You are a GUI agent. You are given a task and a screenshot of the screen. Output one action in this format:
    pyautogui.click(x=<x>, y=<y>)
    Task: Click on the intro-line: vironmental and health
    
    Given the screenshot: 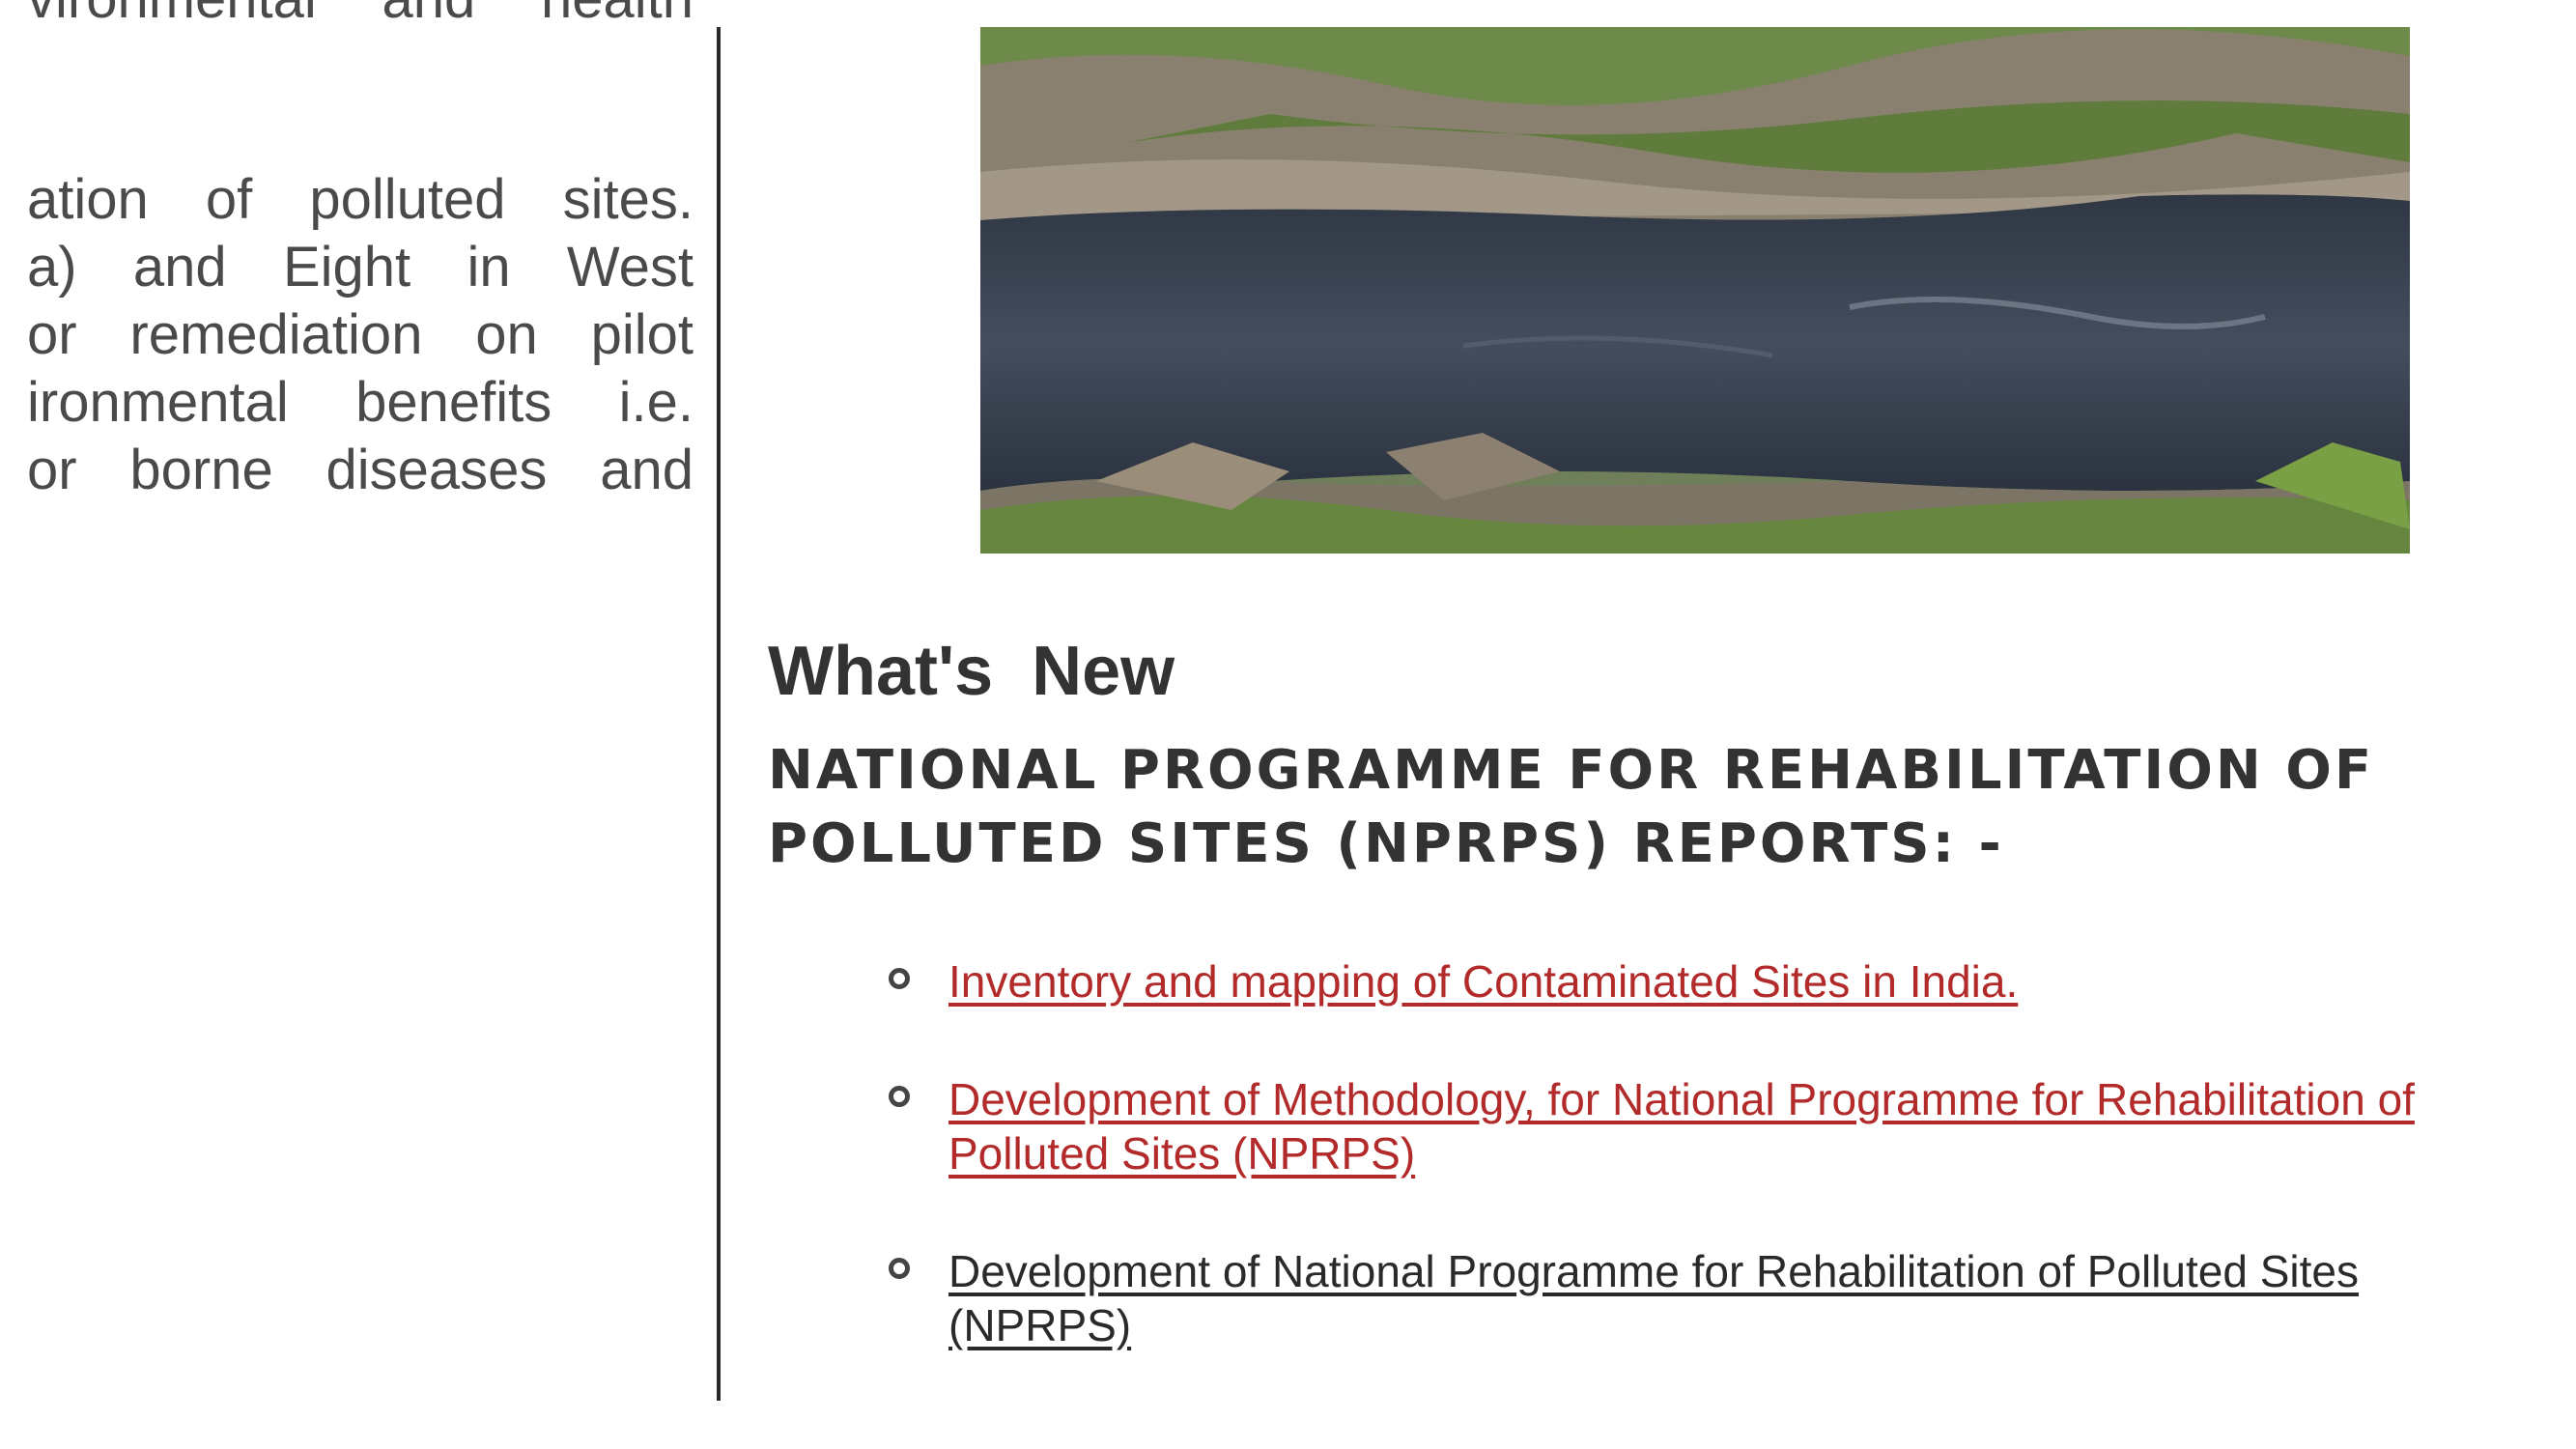 What is the action you would take?
    pyautogui.click(x=360, y=16)
    